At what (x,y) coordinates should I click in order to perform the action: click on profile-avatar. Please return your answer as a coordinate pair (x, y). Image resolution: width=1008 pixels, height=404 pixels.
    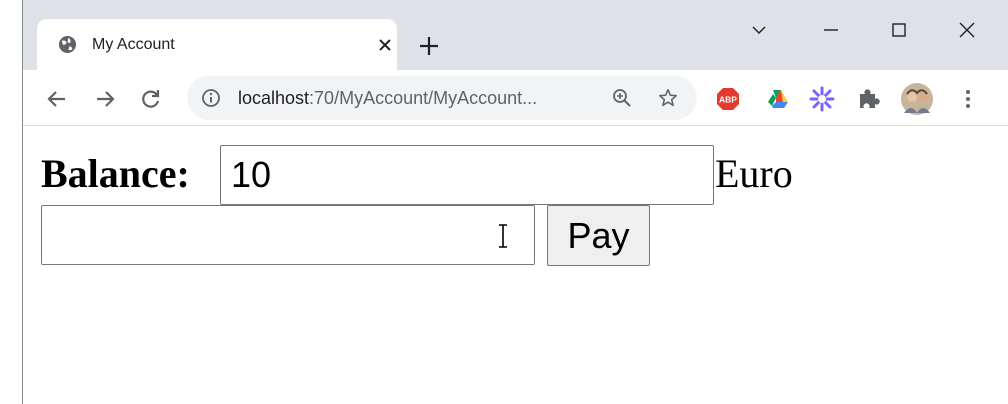
    Looking at the image, I should click on (917, 99).